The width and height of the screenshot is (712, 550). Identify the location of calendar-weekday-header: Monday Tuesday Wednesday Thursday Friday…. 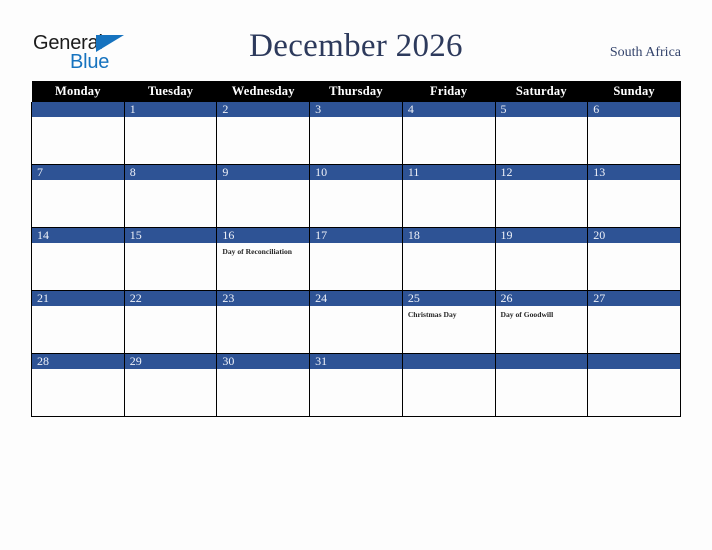
(356, 91).